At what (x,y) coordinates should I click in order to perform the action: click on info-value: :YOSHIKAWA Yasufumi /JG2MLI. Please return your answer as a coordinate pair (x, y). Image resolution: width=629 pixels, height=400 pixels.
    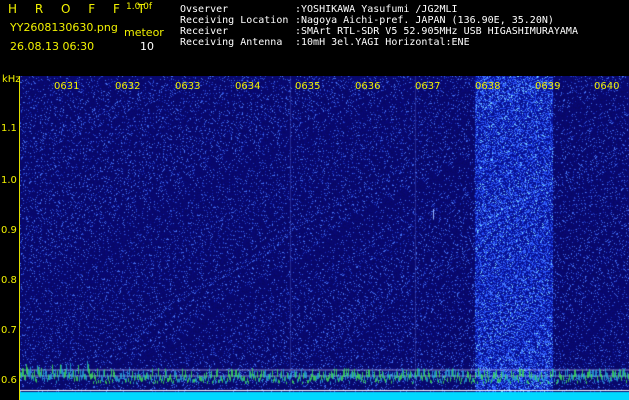
    Looking at the image, I should click on (376, 9).